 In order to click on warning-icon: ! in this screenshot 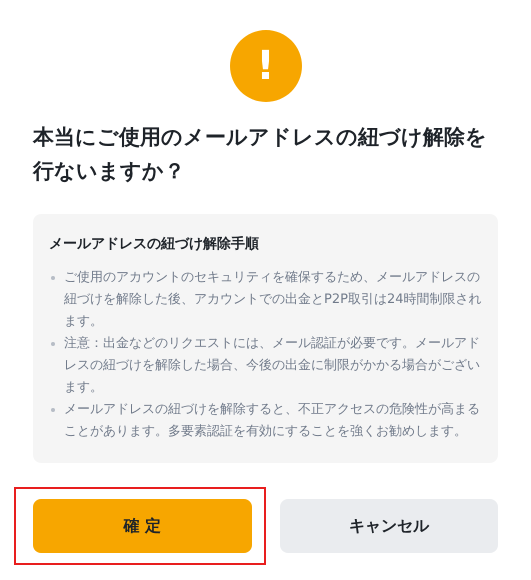, I will do `click(266, 66)`.